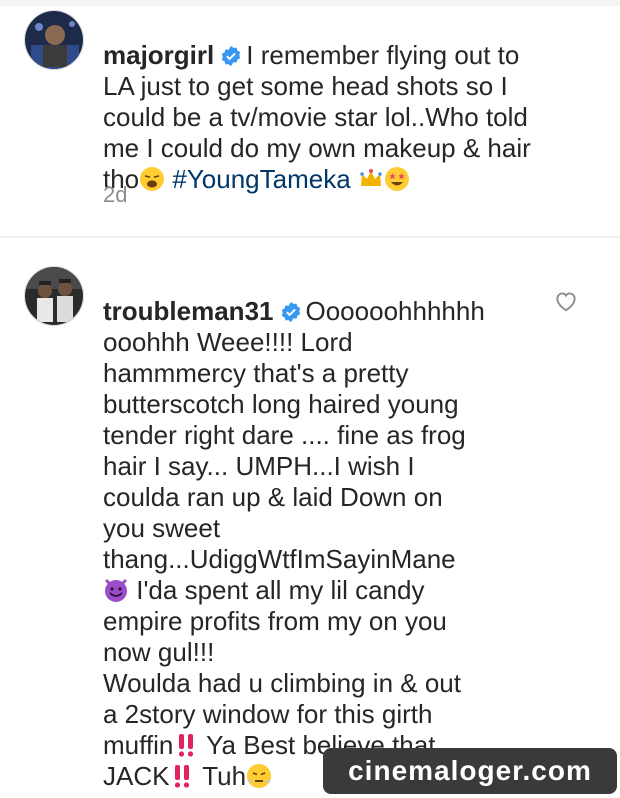 The image size is (620, 798). Describe the element at coordinates (470, 771) in the screenshot. I see `watermark: cinemaloger.com` at that location.